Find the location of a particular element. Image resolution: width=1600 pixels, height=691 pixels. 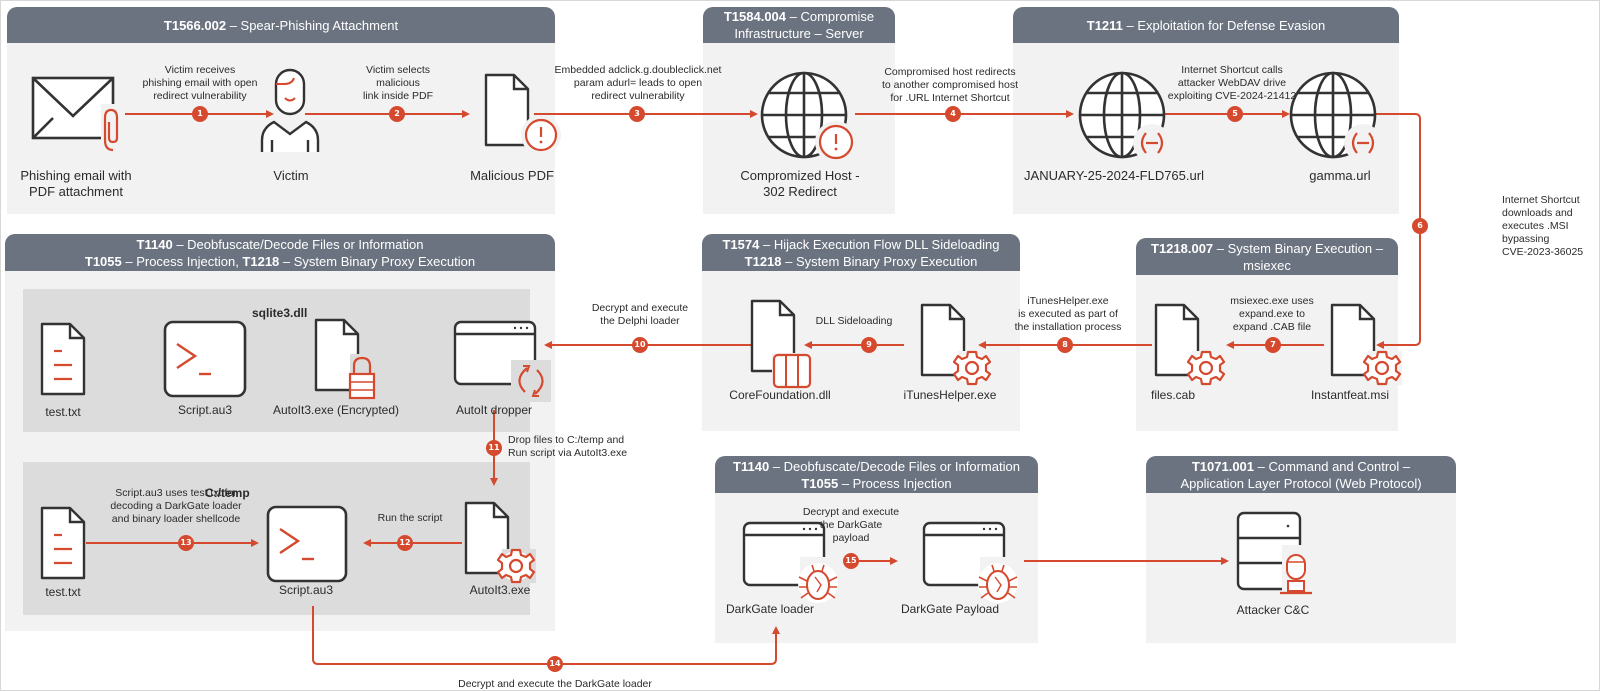

node-autoit3-exe-label: AutoIt3.exe is located at coordinates (500, 590).